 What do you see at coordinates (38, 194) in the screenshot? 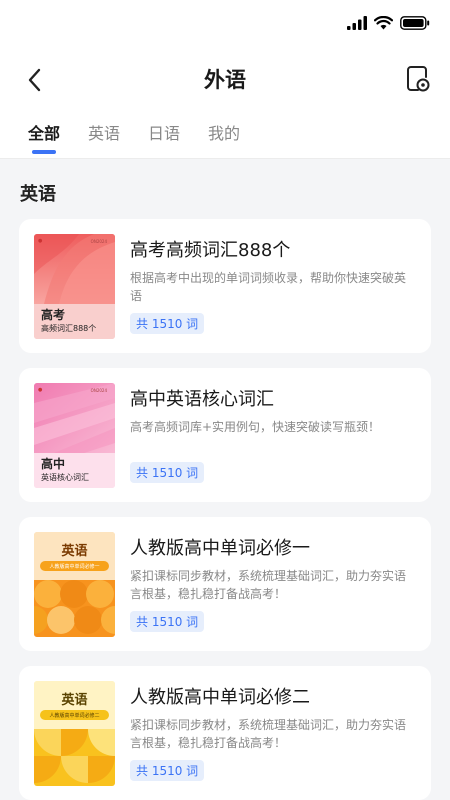
I see `section-title: 英语` at bounding box center [38, 194].